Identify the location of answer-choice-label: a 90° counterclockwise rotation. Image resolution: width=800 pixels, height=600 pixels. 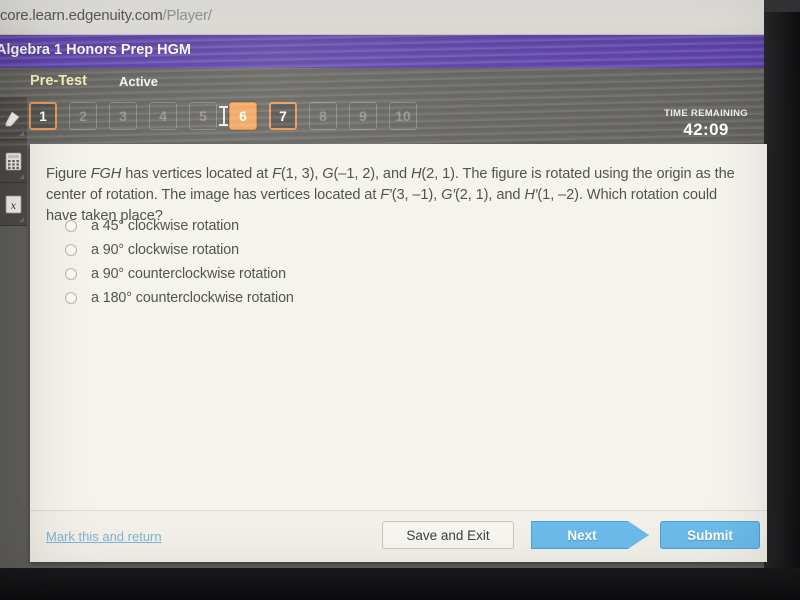
(188, 274).